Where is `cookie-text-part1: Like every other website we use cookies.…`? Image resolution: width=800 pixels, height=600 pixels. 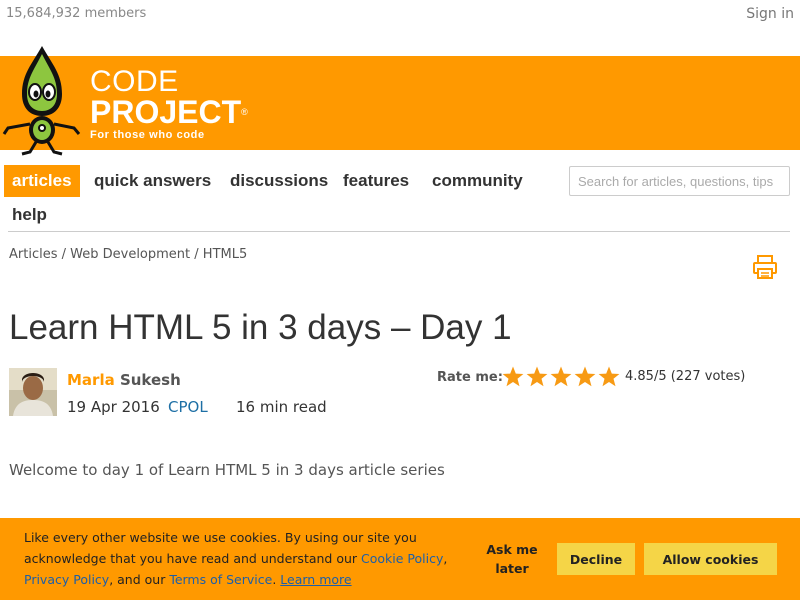 cookie-text-part1: Like every other website we use cookies.… is located at coordinates (220, 548).